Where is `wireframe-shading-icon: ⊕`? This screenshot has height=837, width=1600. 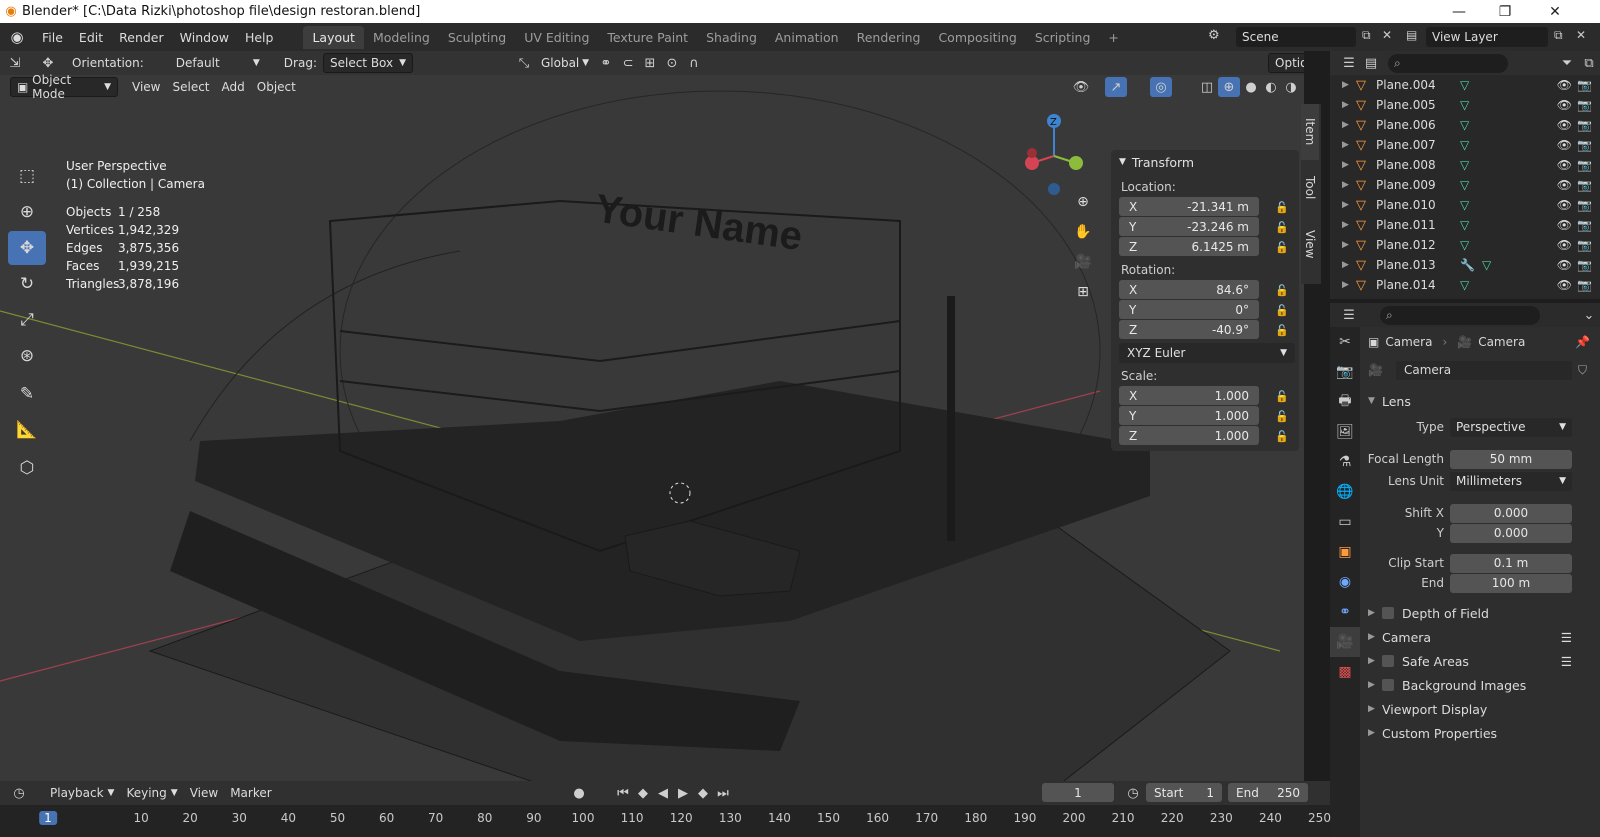
wireframe-shading-icon: ⊕ is located at coordinates (1229, 87).